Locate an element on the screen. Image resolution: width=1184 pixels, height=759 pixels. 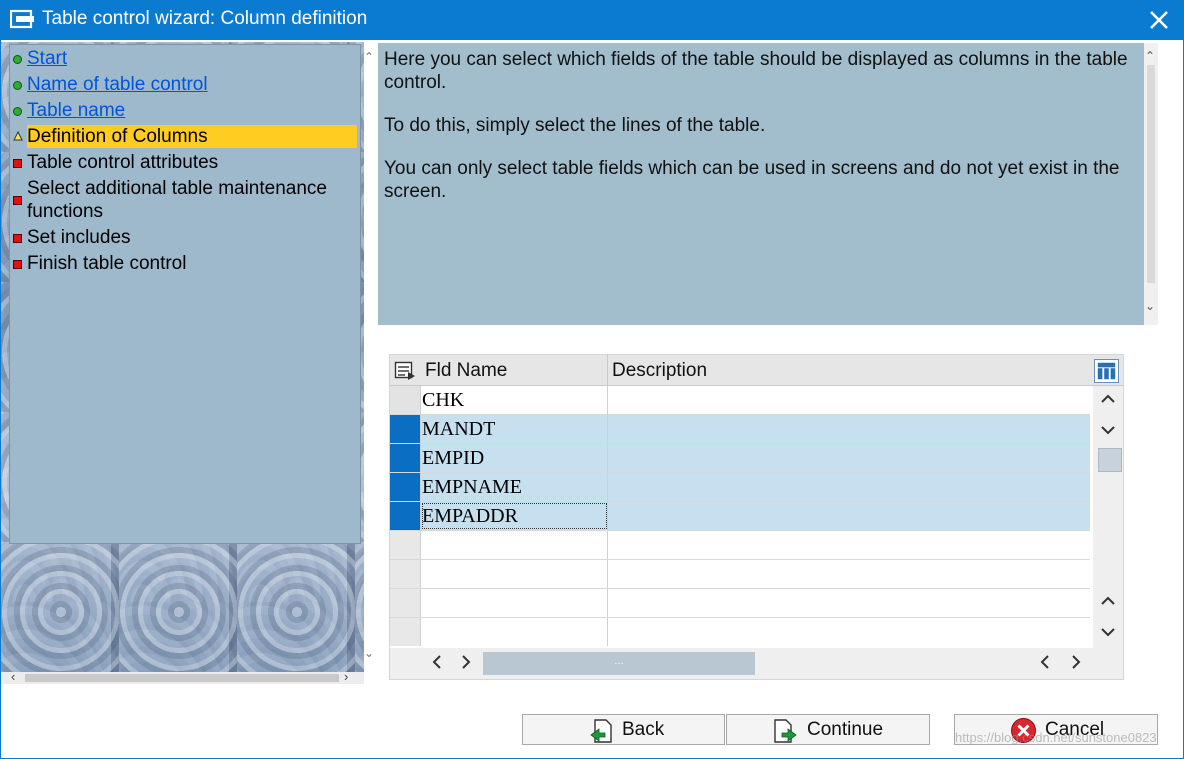
table-row: MANDT is located at coordinates (740, 429).